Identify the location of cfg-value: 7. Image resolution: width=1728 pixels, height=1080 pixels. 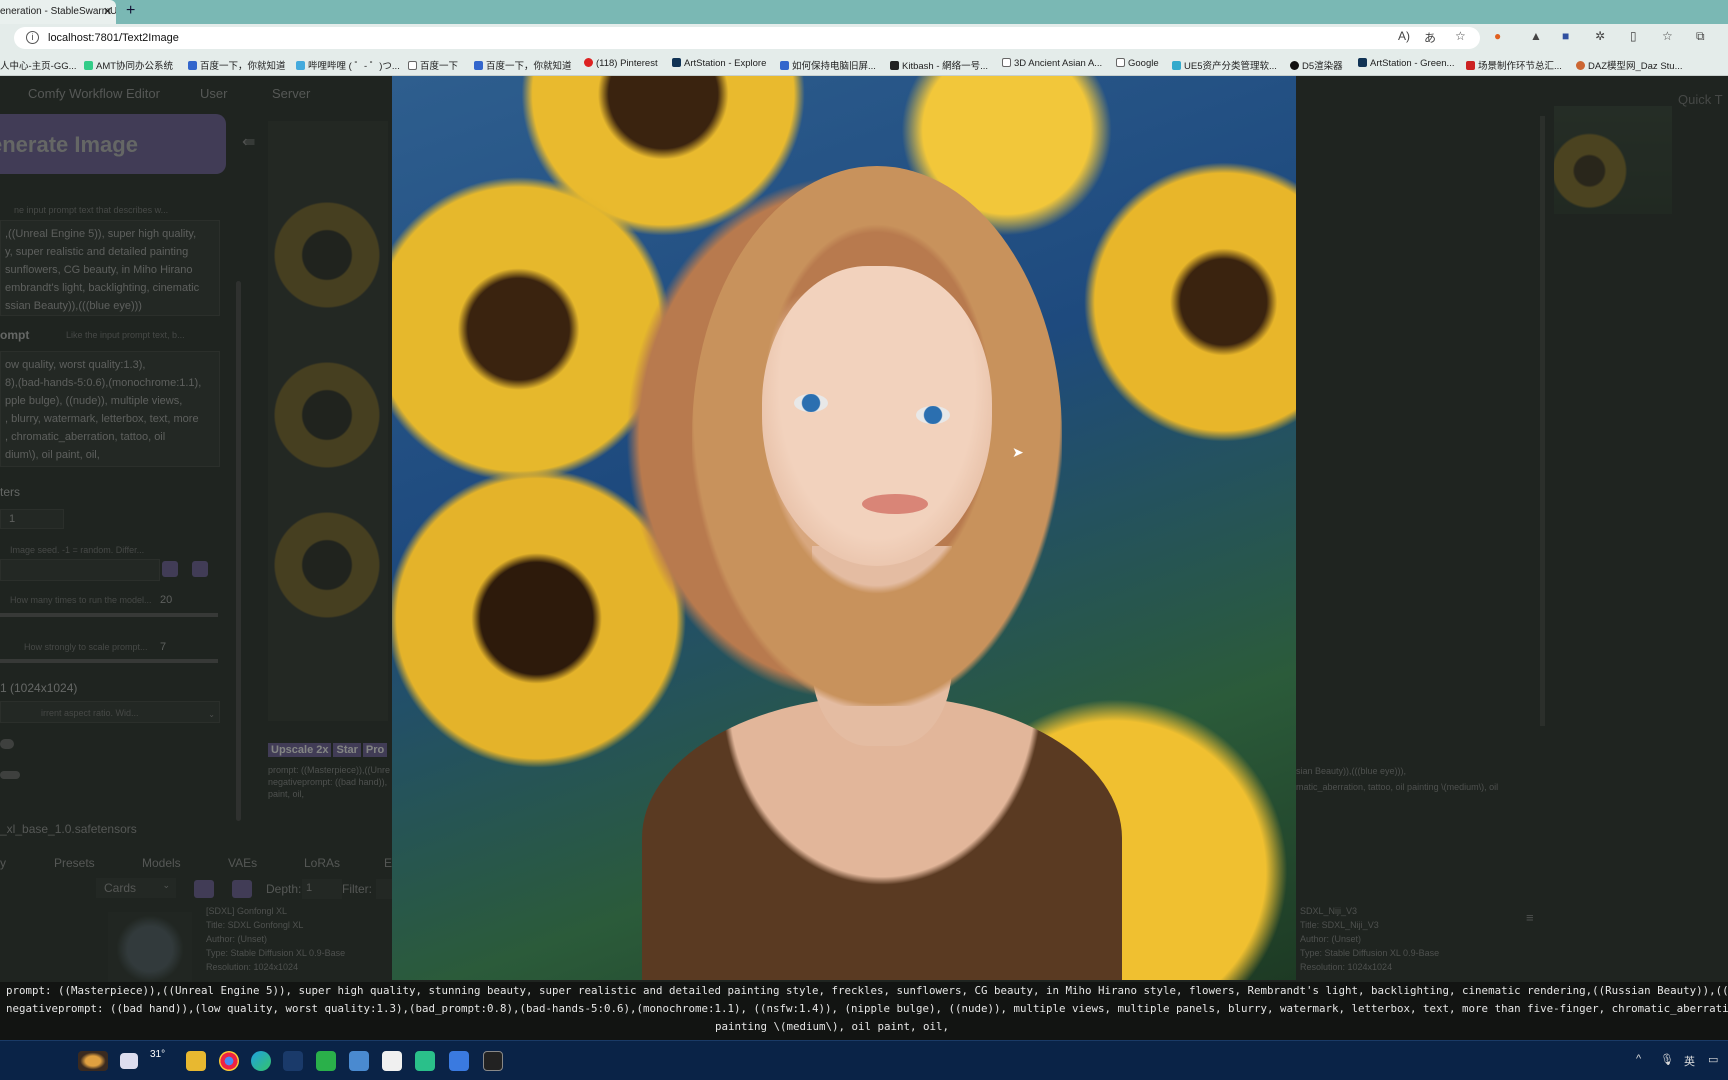
(163, 647).